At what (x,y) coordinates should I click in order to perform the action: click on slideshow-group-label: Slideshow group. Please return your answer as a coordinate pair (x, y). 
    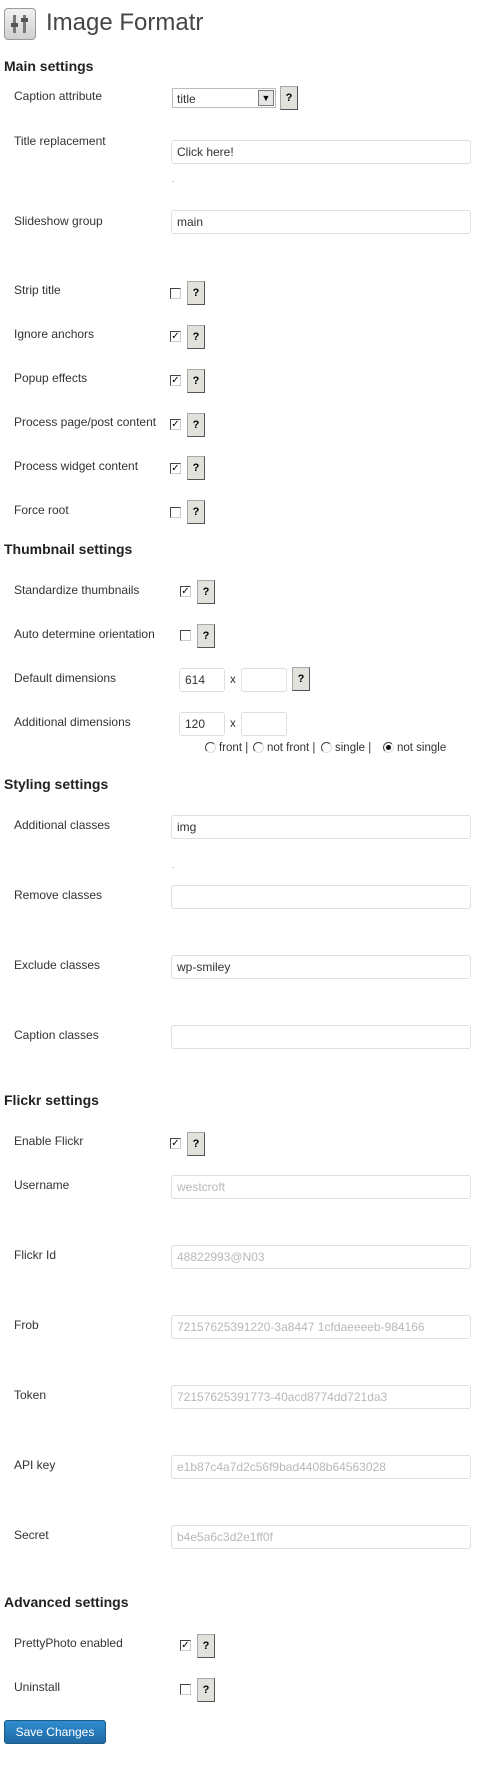
    Looking at the image, I should click on (58, 221).